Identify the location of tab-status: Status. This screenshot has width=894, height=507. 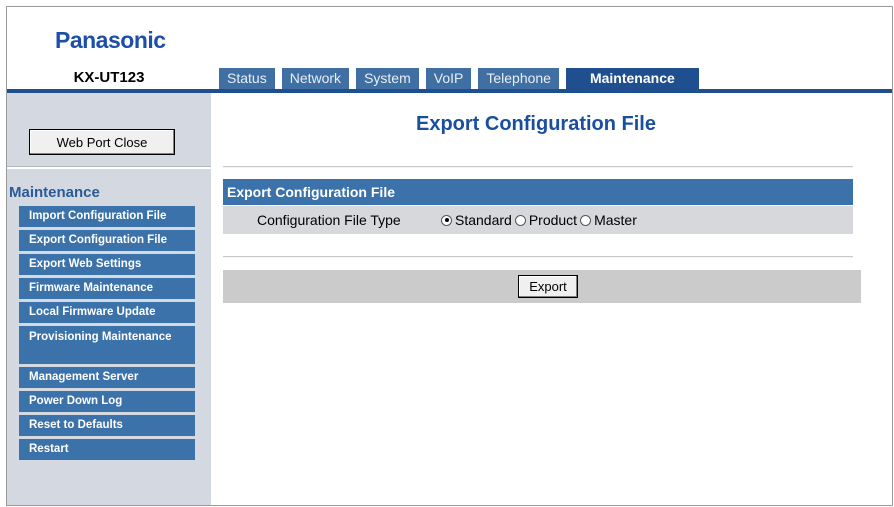
(247, 78).